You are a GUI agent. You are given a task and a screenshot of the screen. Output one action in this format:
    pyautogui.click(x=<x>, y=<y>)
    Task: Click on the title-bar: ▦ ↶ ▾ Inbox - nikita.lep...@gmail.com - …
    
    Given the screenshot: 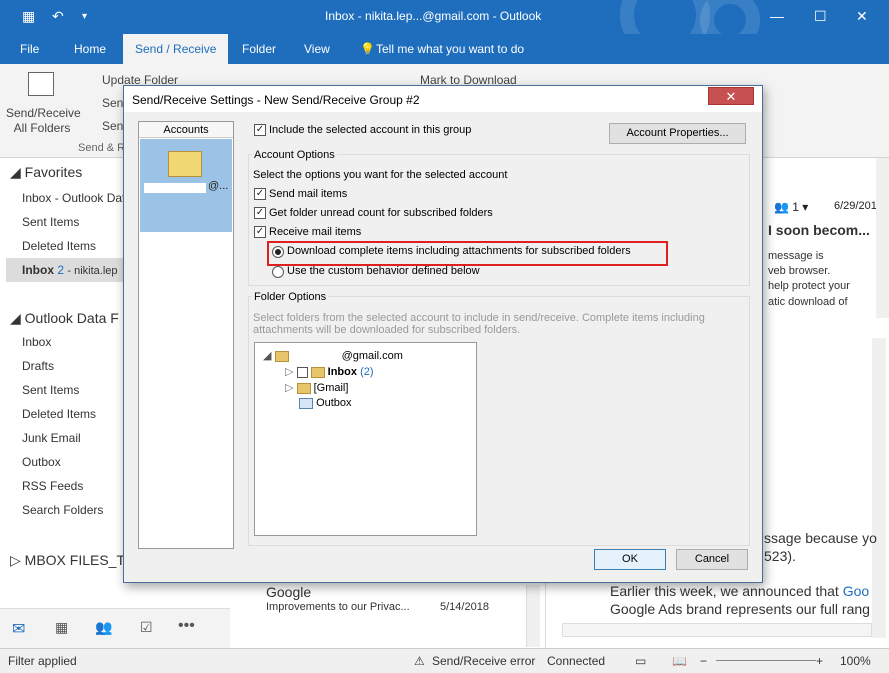 What is the action you would take?
    pyautogui.click(x=444, y=17)
    